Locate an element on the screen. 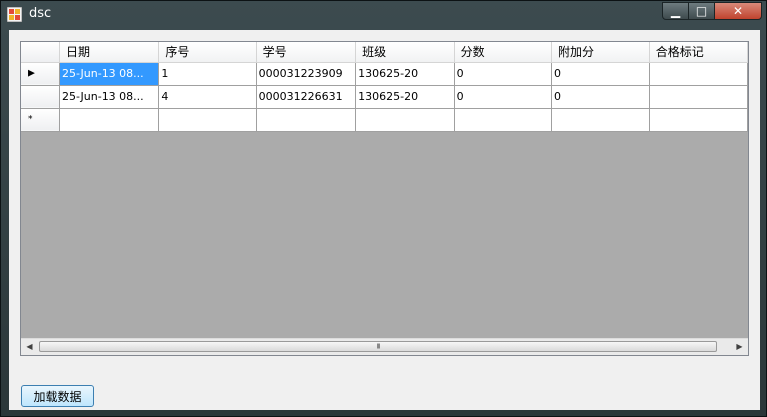 This screenshot has height=417, width=767. cell-seq: 4 is located at coordinates (207, 97).